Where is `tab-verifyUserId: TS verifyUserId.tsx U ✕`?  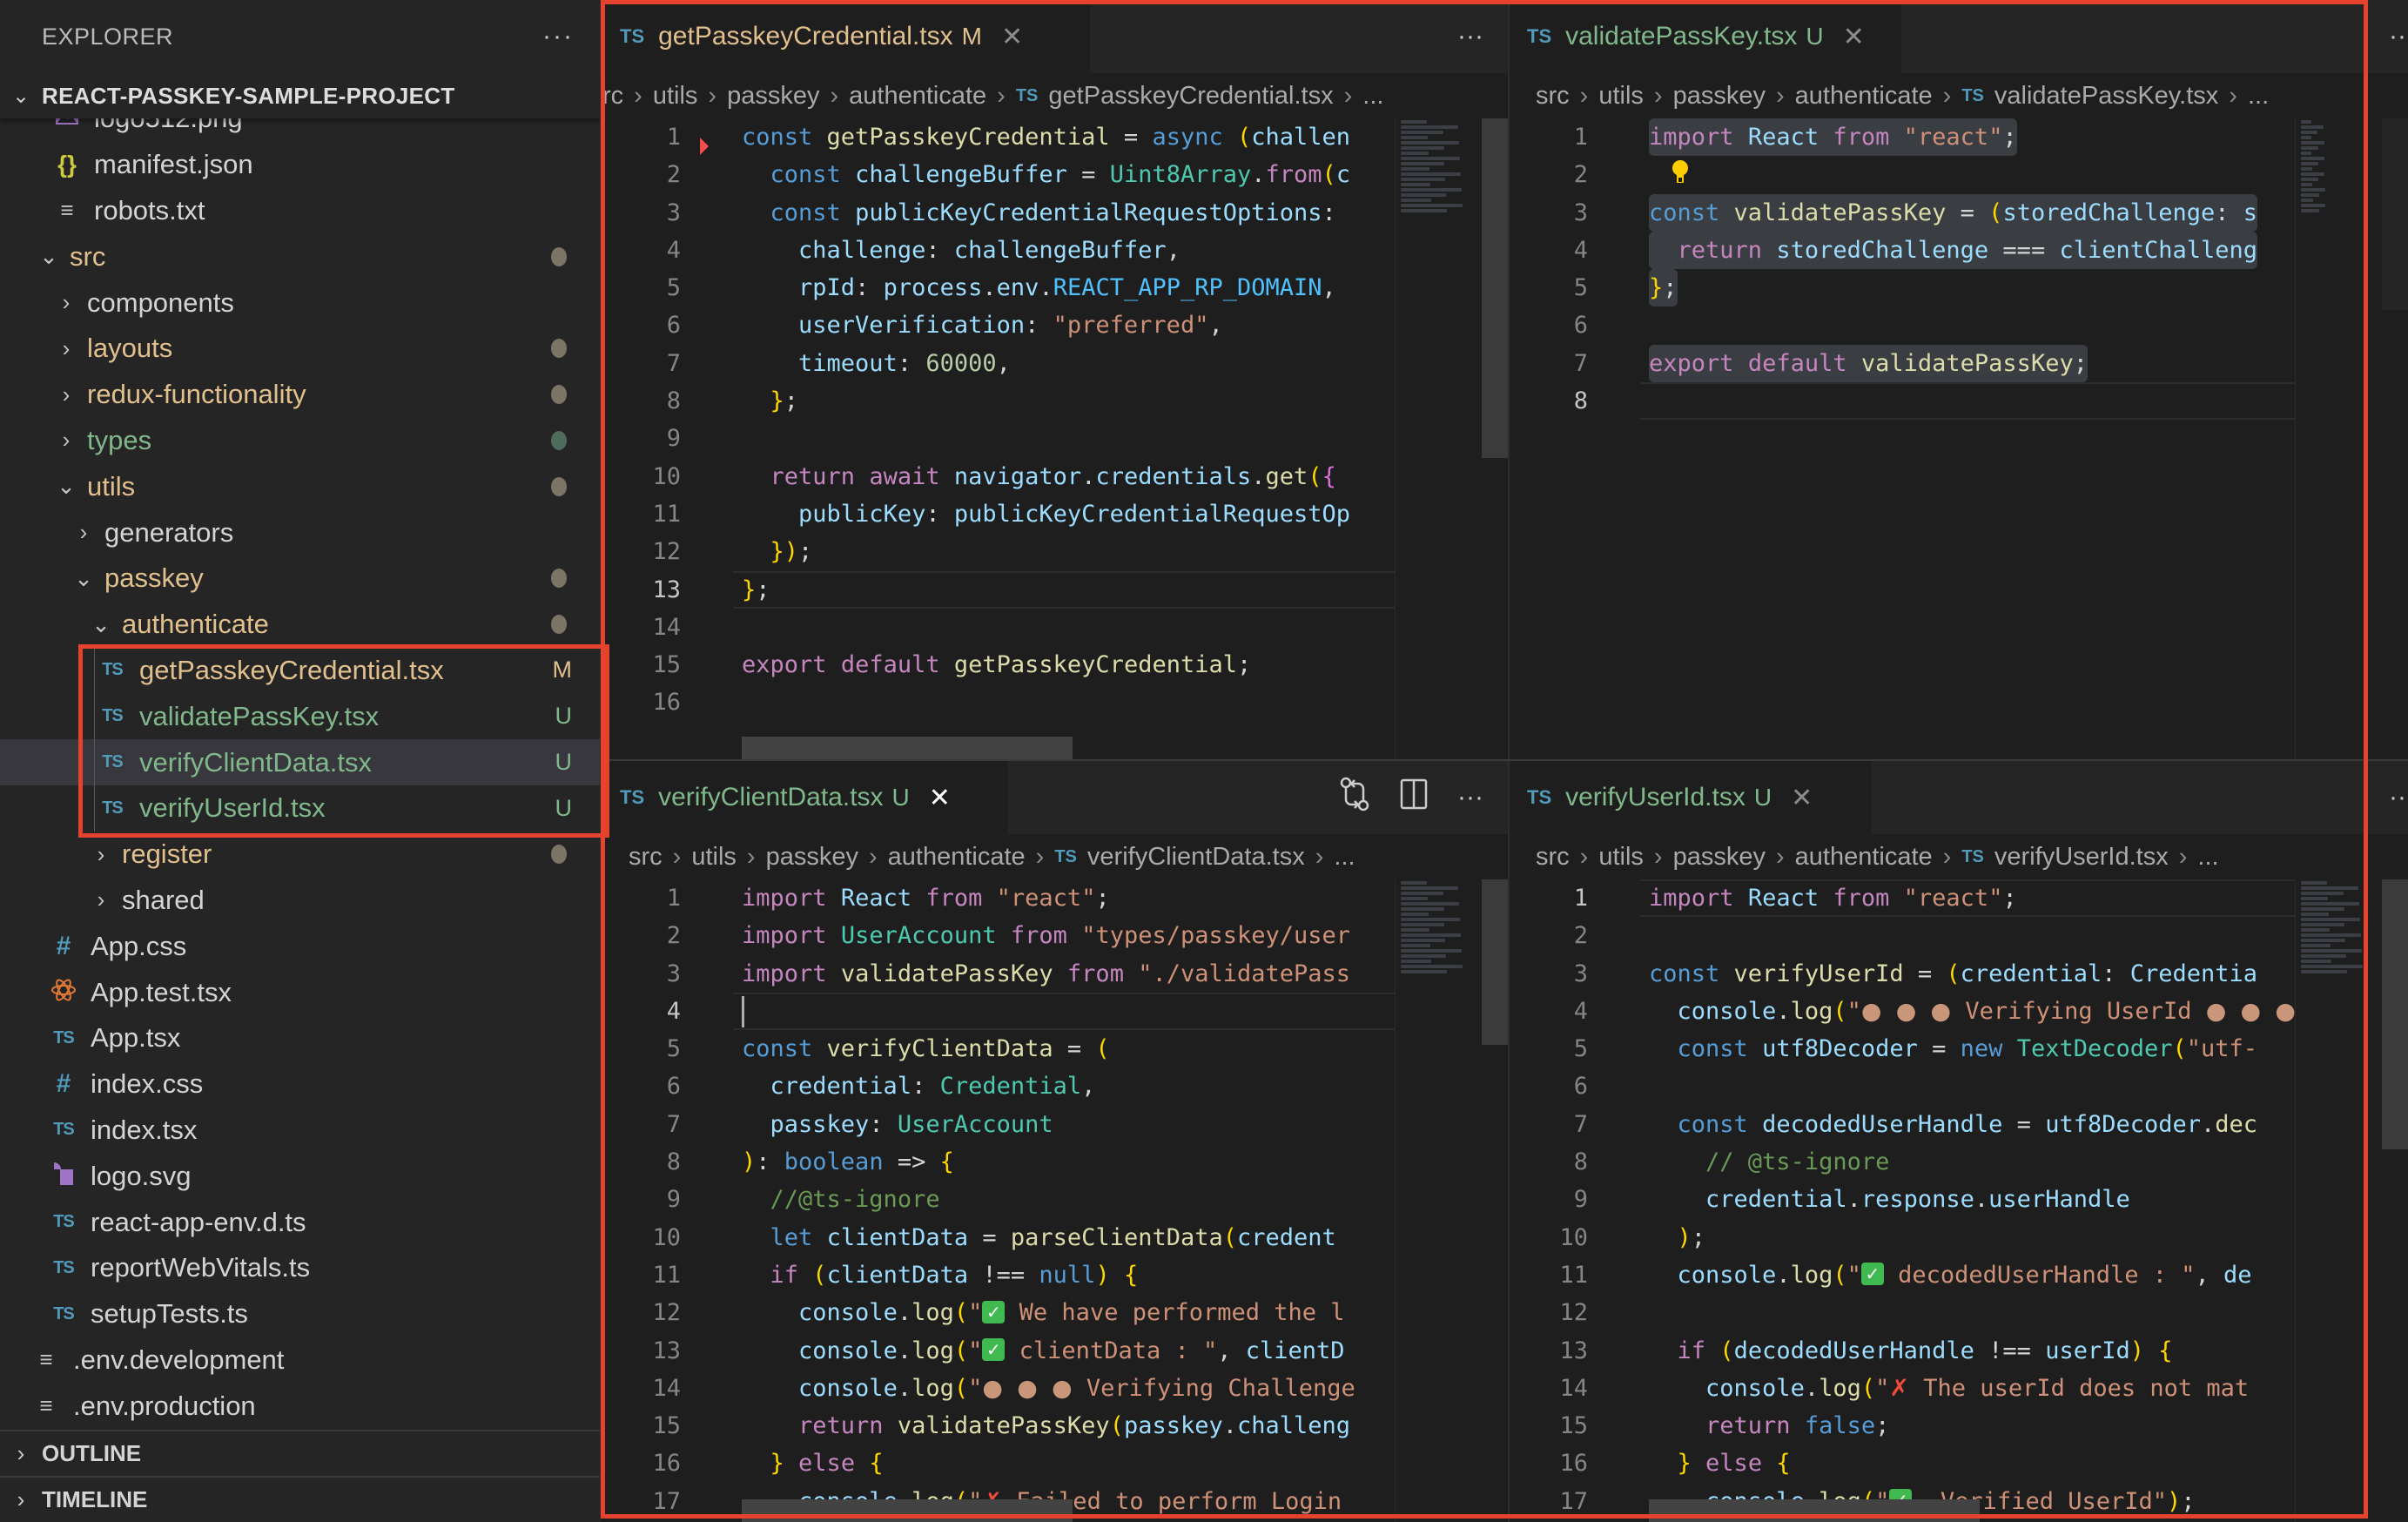
tab-verifyUserId: TS verifyUserId.tsx U ✕ is located at coordinates (1691, 798).